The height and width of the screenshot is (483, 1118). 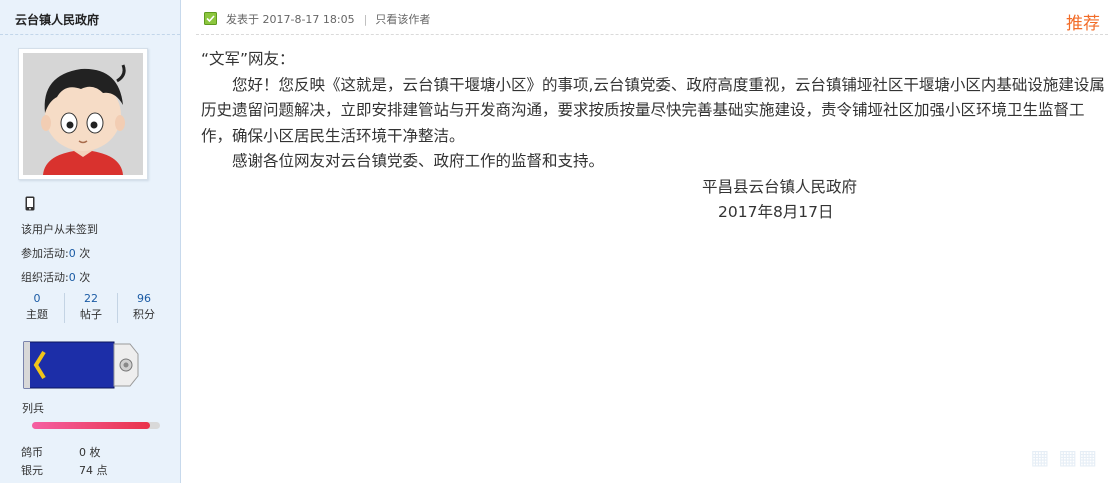 I want to click on stat-posts-label: 帖子, so click(x=91, y=314).